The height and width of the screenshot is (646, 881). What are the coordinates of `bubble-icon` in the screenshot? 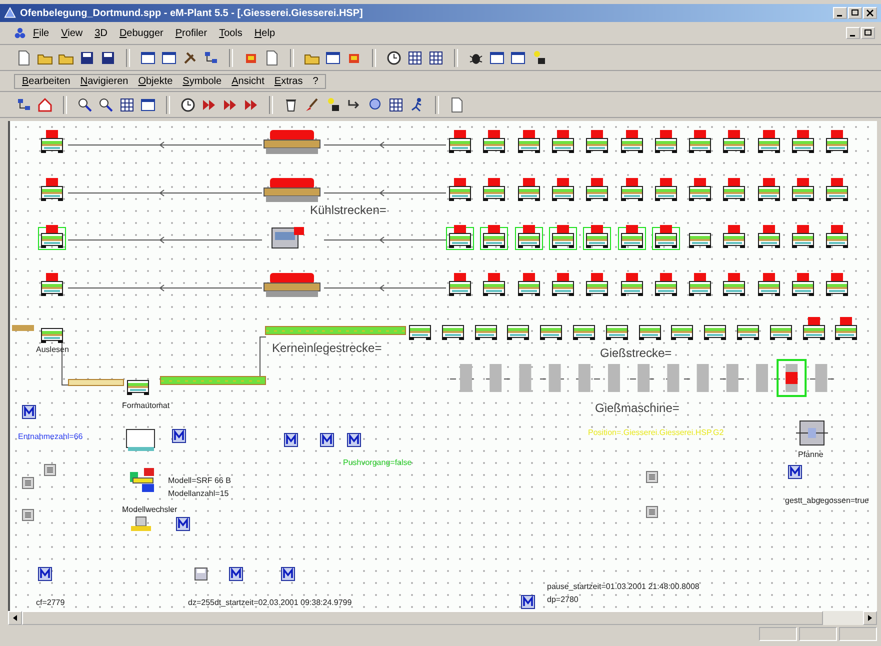 It's located at (375, 104).